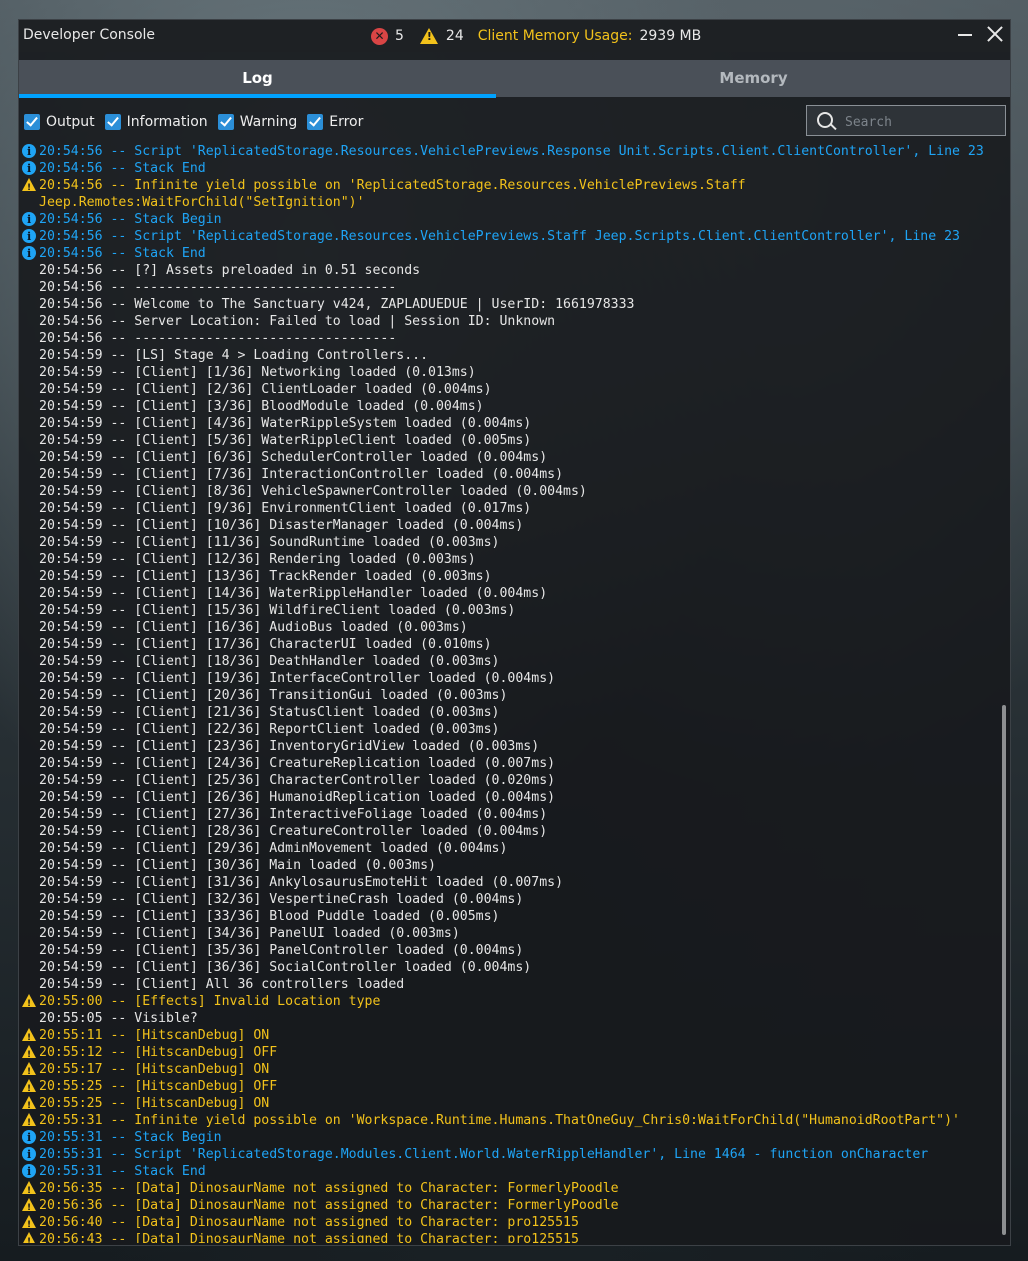 The width and height of the screenshot is (1028, 1261). I want to click on close-button, so click(995, 34).